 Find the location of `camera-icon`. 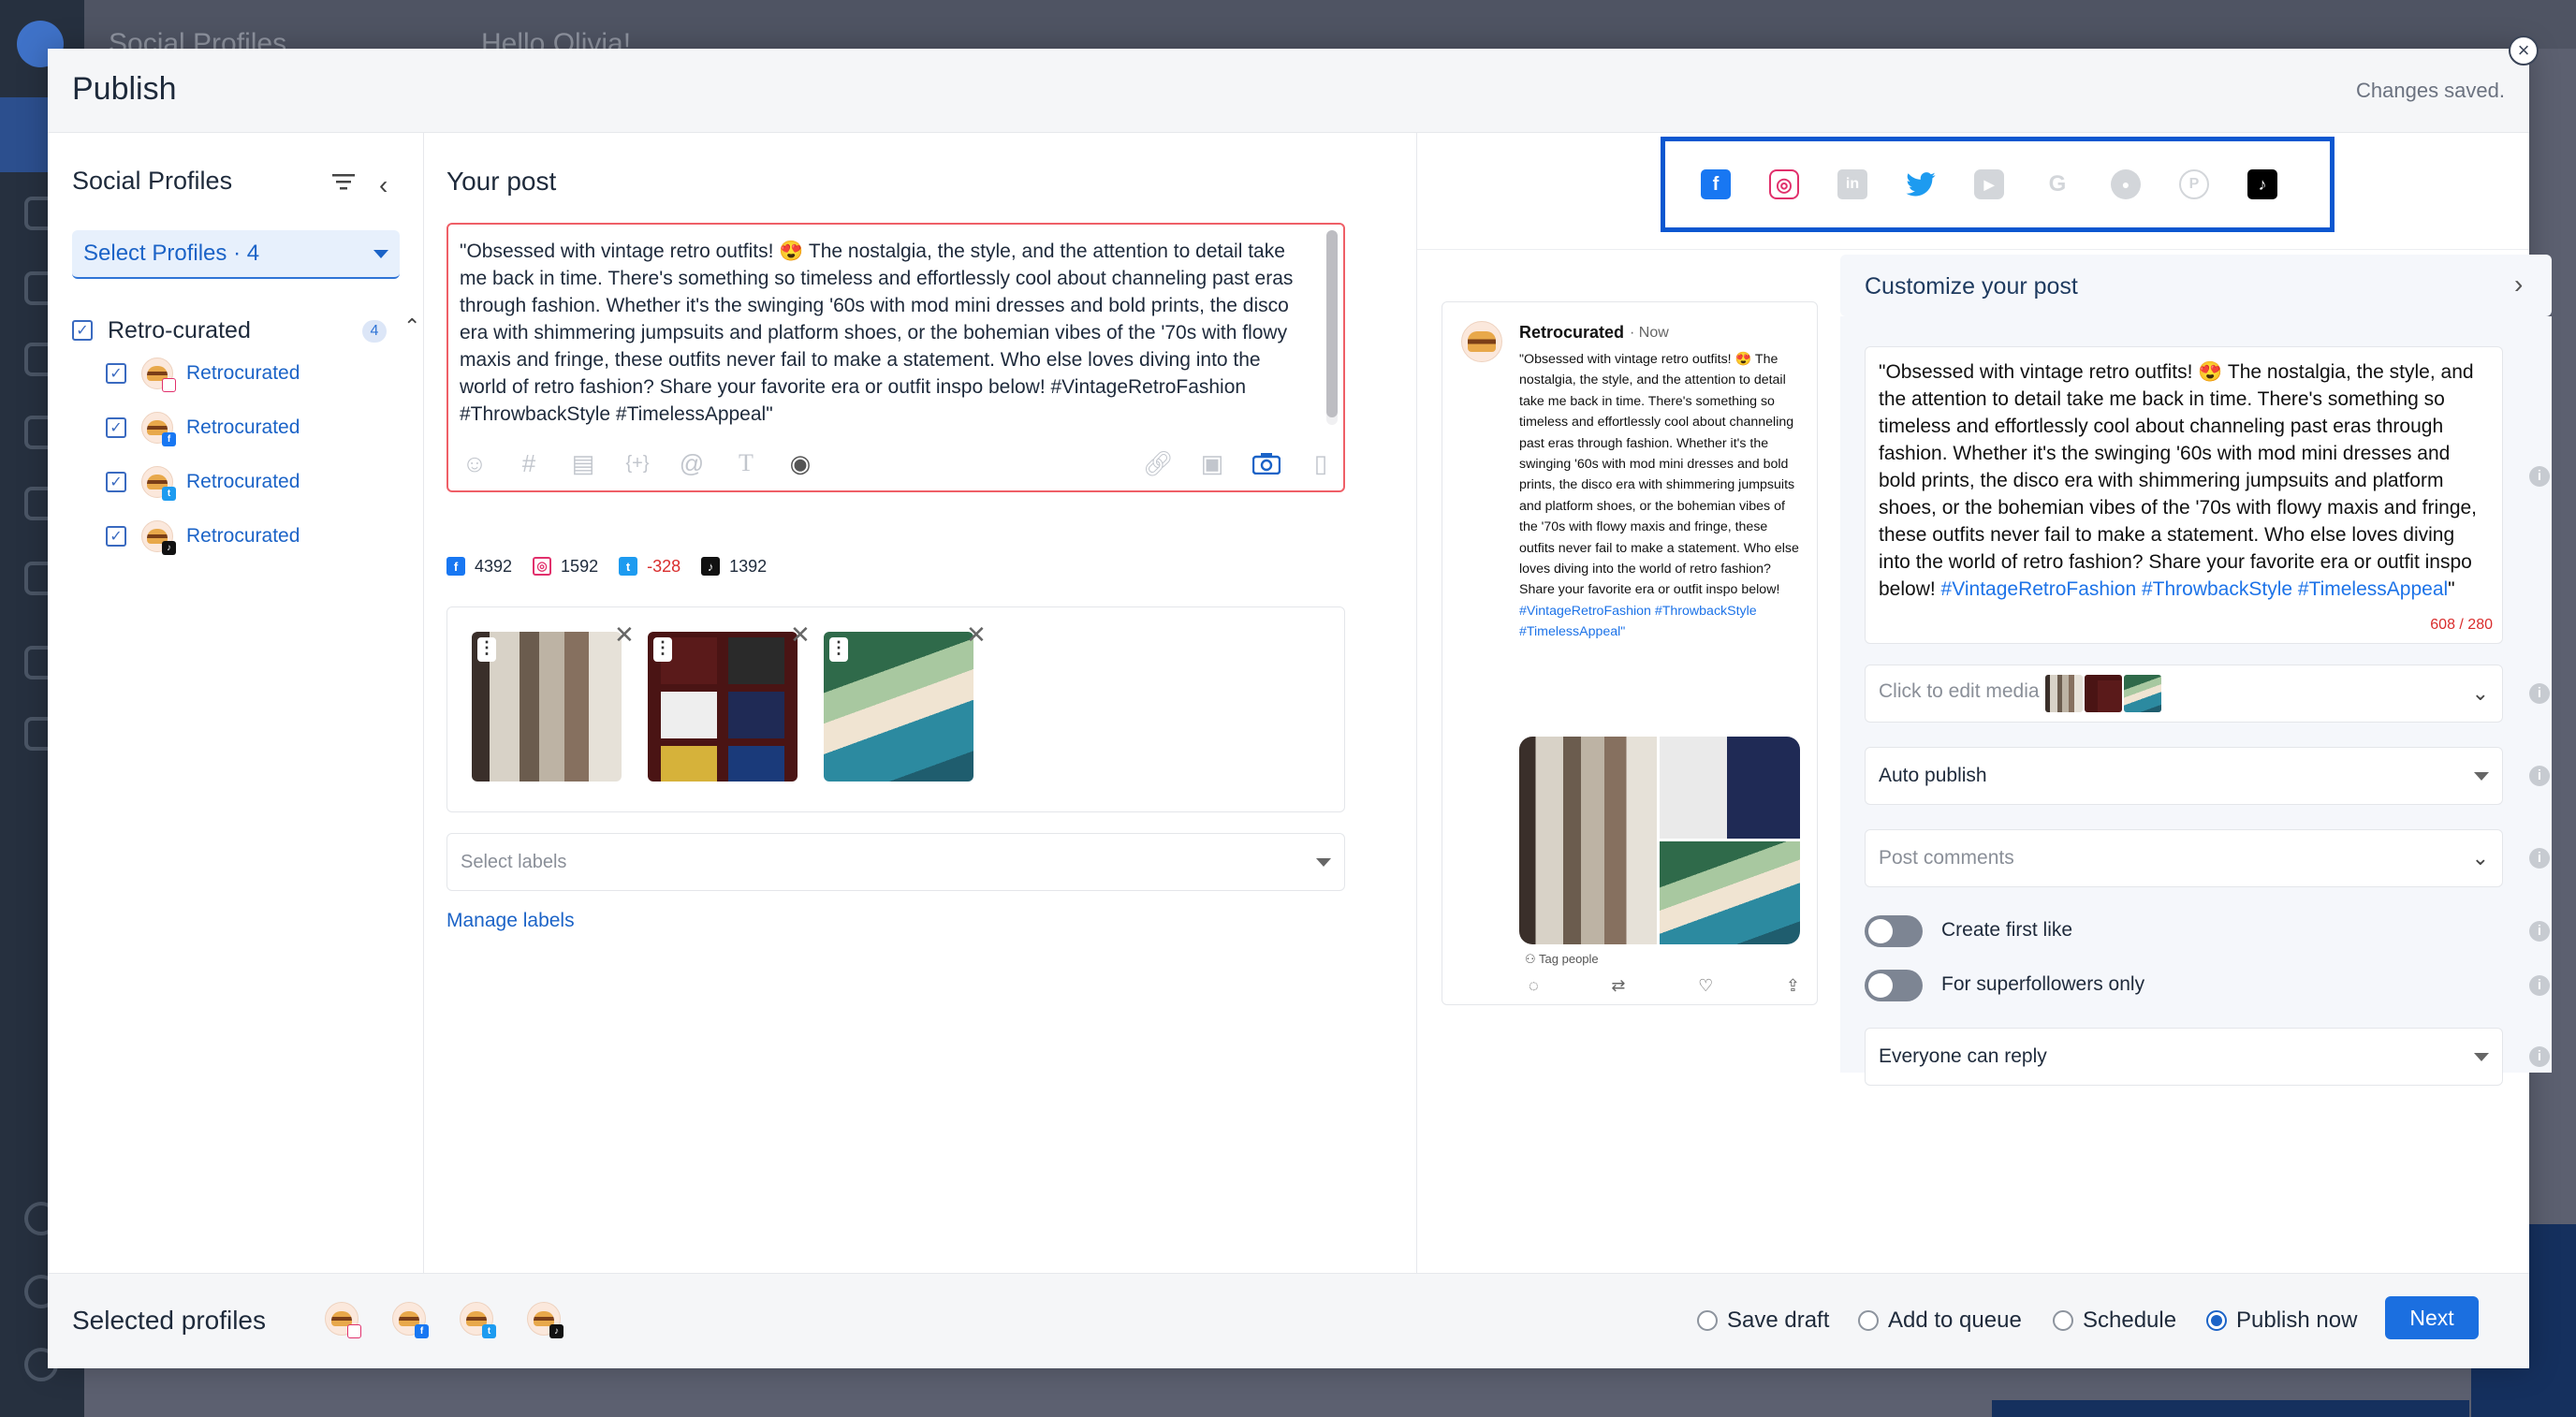

camera-icon is located at coordinates (1266, 463).